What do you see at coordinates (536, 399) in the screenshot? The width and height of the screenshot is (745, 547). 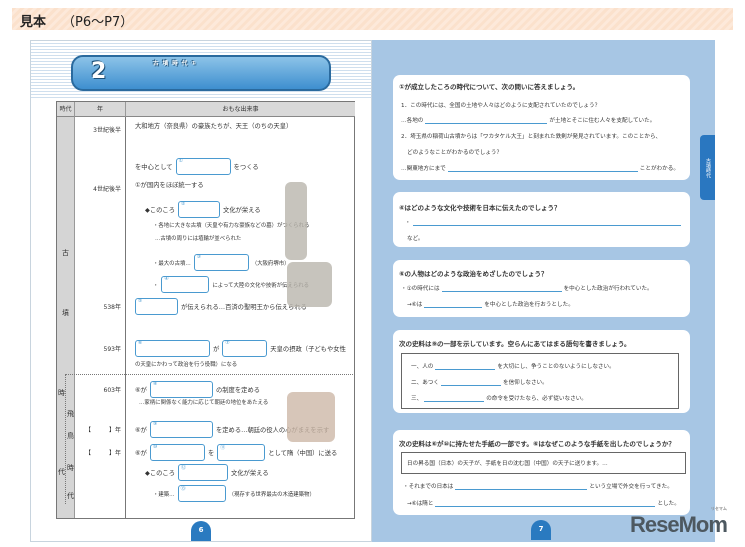 I see `text: の命令を受けたなら、必ず従いなさい。` at bounding box center [536, 399].